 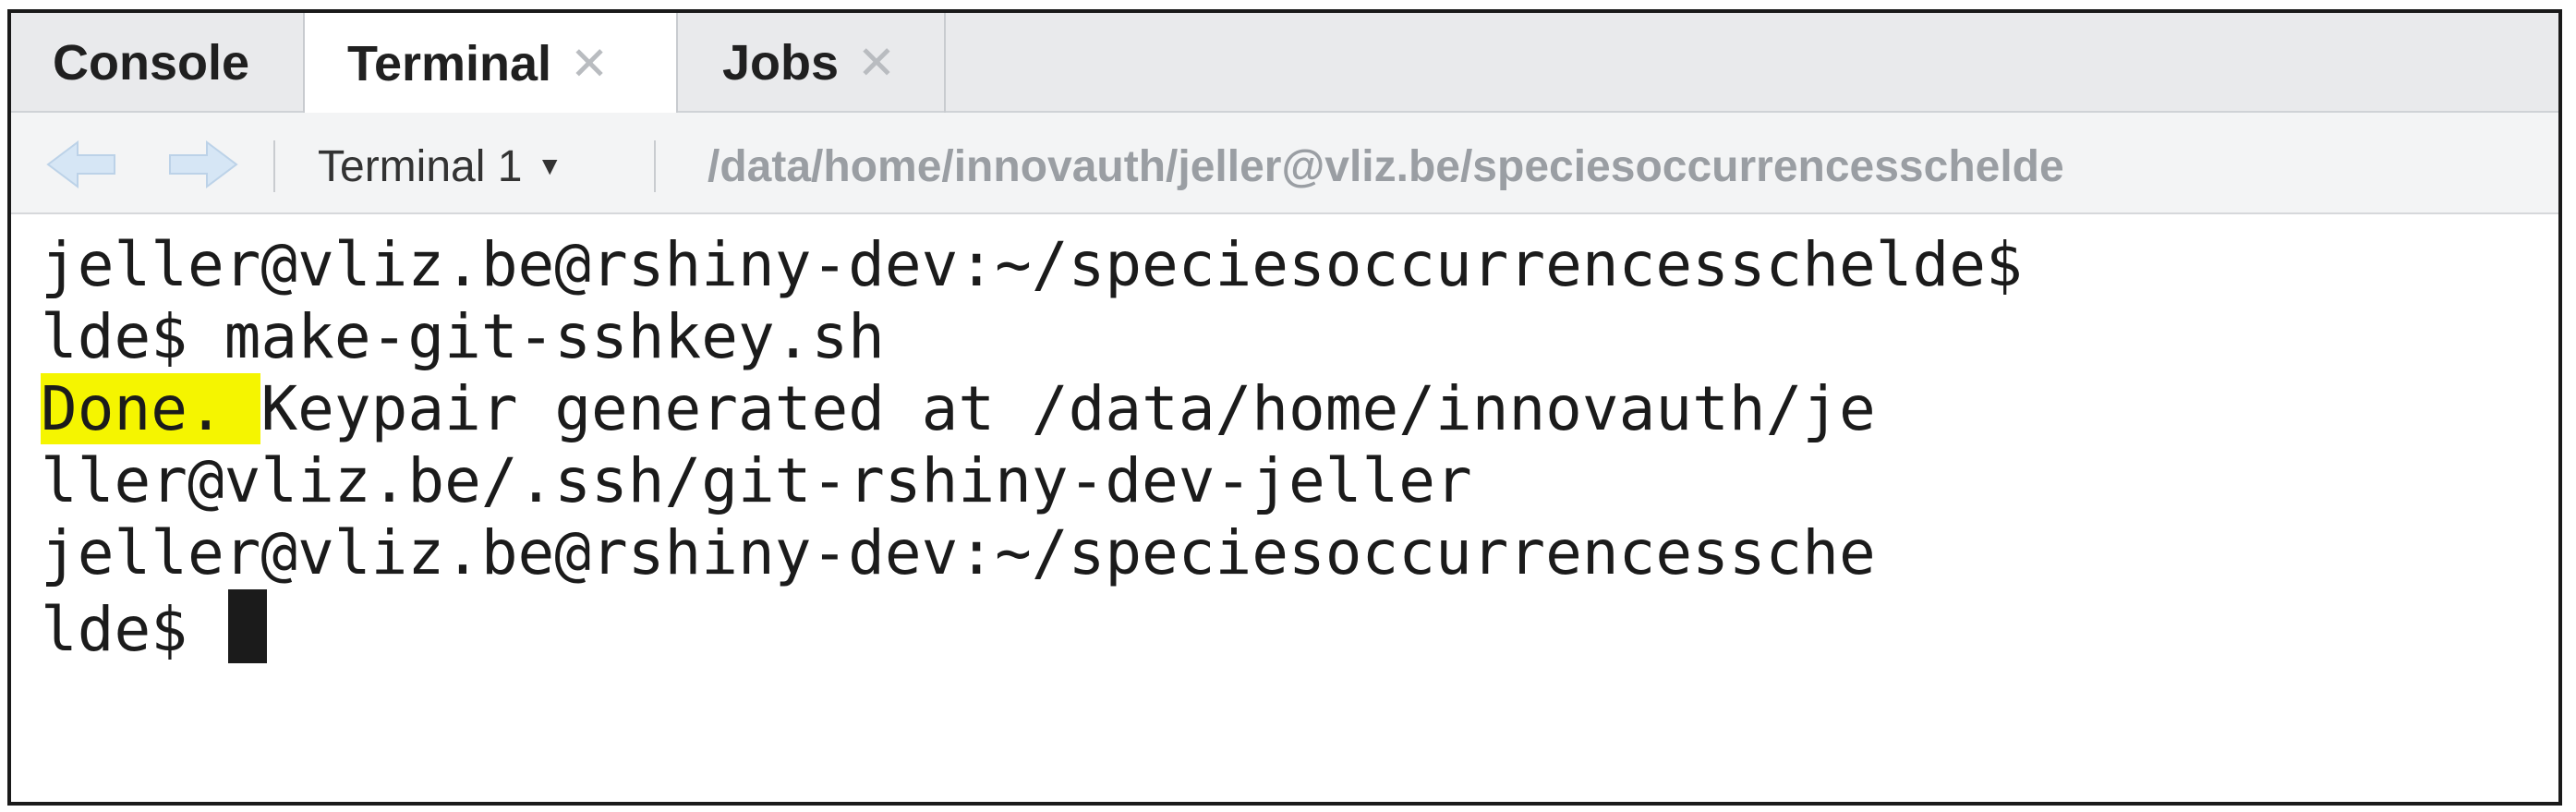 What do you see at coordinates (203, 164) in the screenshot?
I see `arrow-right-icon` at bounding box center [203, 164].